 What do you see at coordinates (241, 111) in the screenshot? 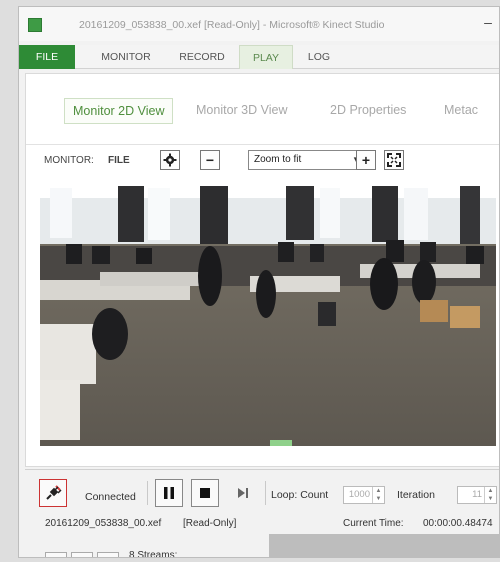
I see `tab-monitor-3d-view: Monitor 3D View` at bounding box center [241, 111].